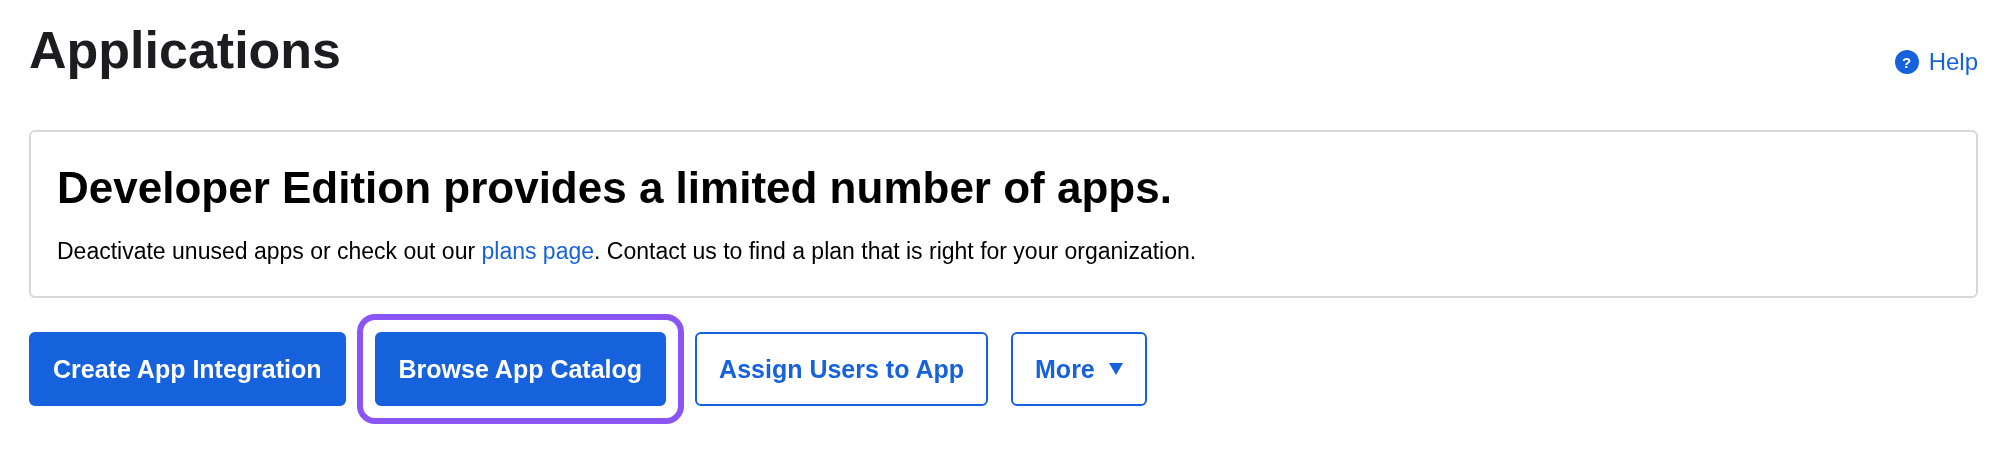  What do you see at coordinates (187, 369) in the screenshot?
I see `action-button: Create App Integration` at bounding box center [187, 369].